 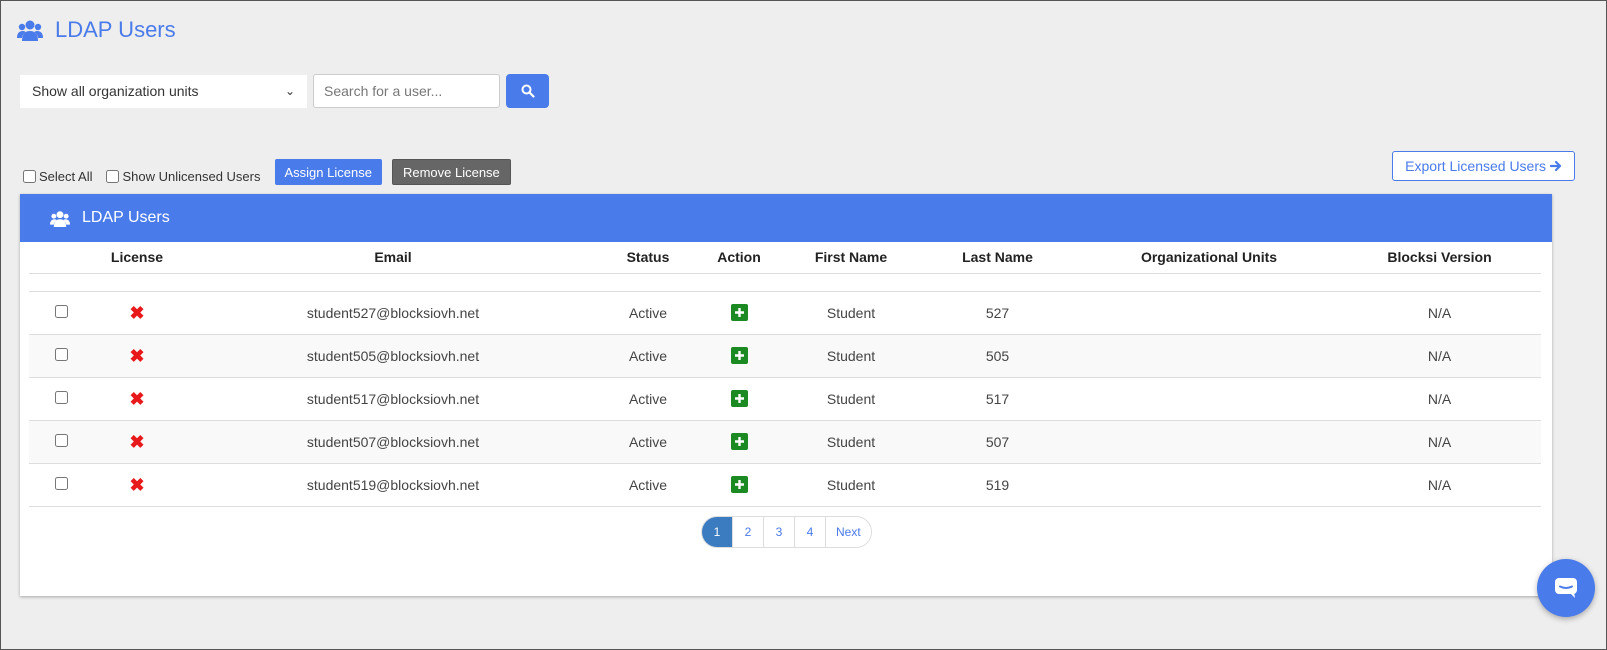 What do you see at coordinates (289, 91) in the screenshot?
I see `chevron-down-icon: ⌄` at bounding box center [289, 91].